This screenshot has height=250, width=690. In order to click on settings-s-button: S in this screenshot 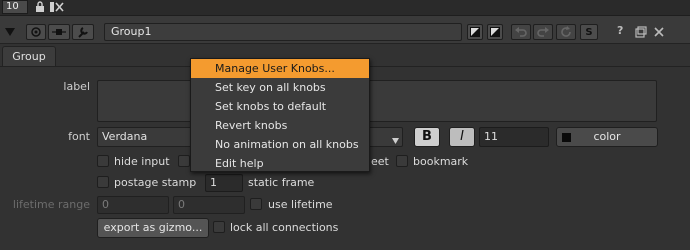, I will do `click(589, 32)`.